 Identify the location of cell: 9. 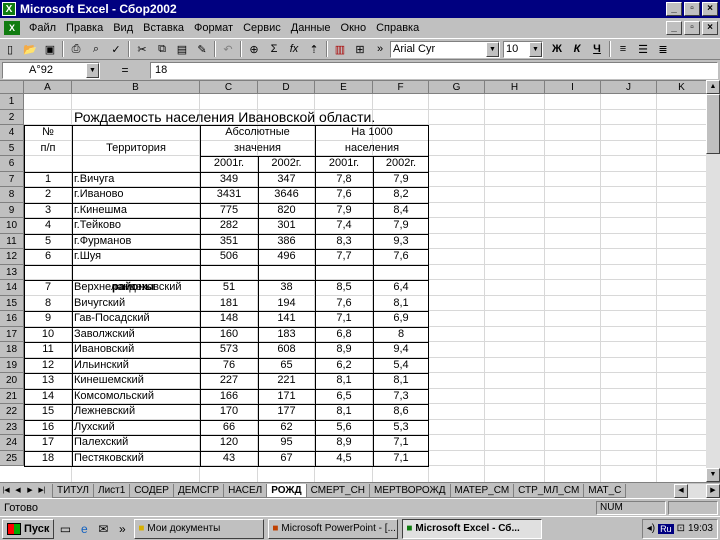
(48, 319).